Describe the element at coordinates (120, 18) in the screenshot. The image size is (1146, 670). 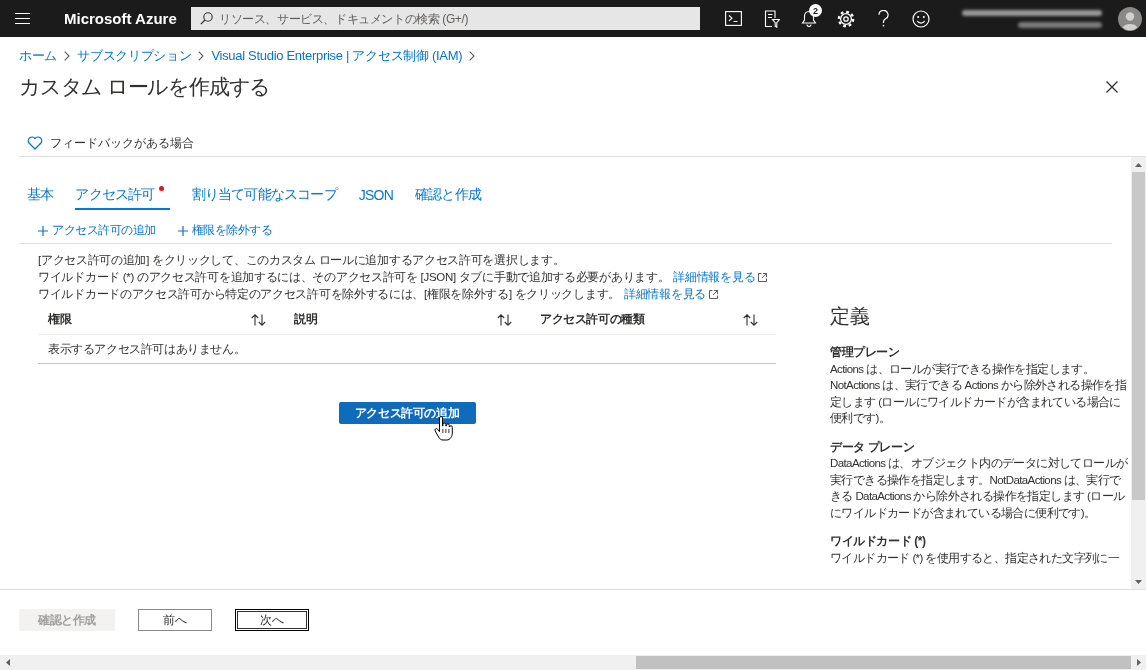
I see `brand-link: Microsoft Azure` at that location.